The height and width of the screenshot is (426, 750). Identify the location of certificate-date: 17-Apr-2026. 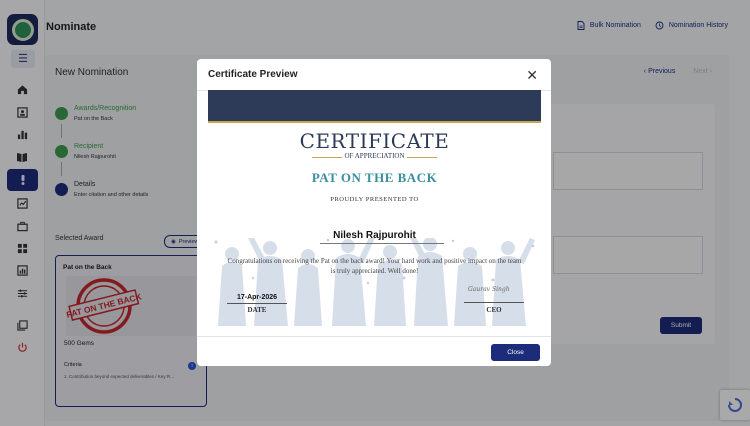
(257, 297).